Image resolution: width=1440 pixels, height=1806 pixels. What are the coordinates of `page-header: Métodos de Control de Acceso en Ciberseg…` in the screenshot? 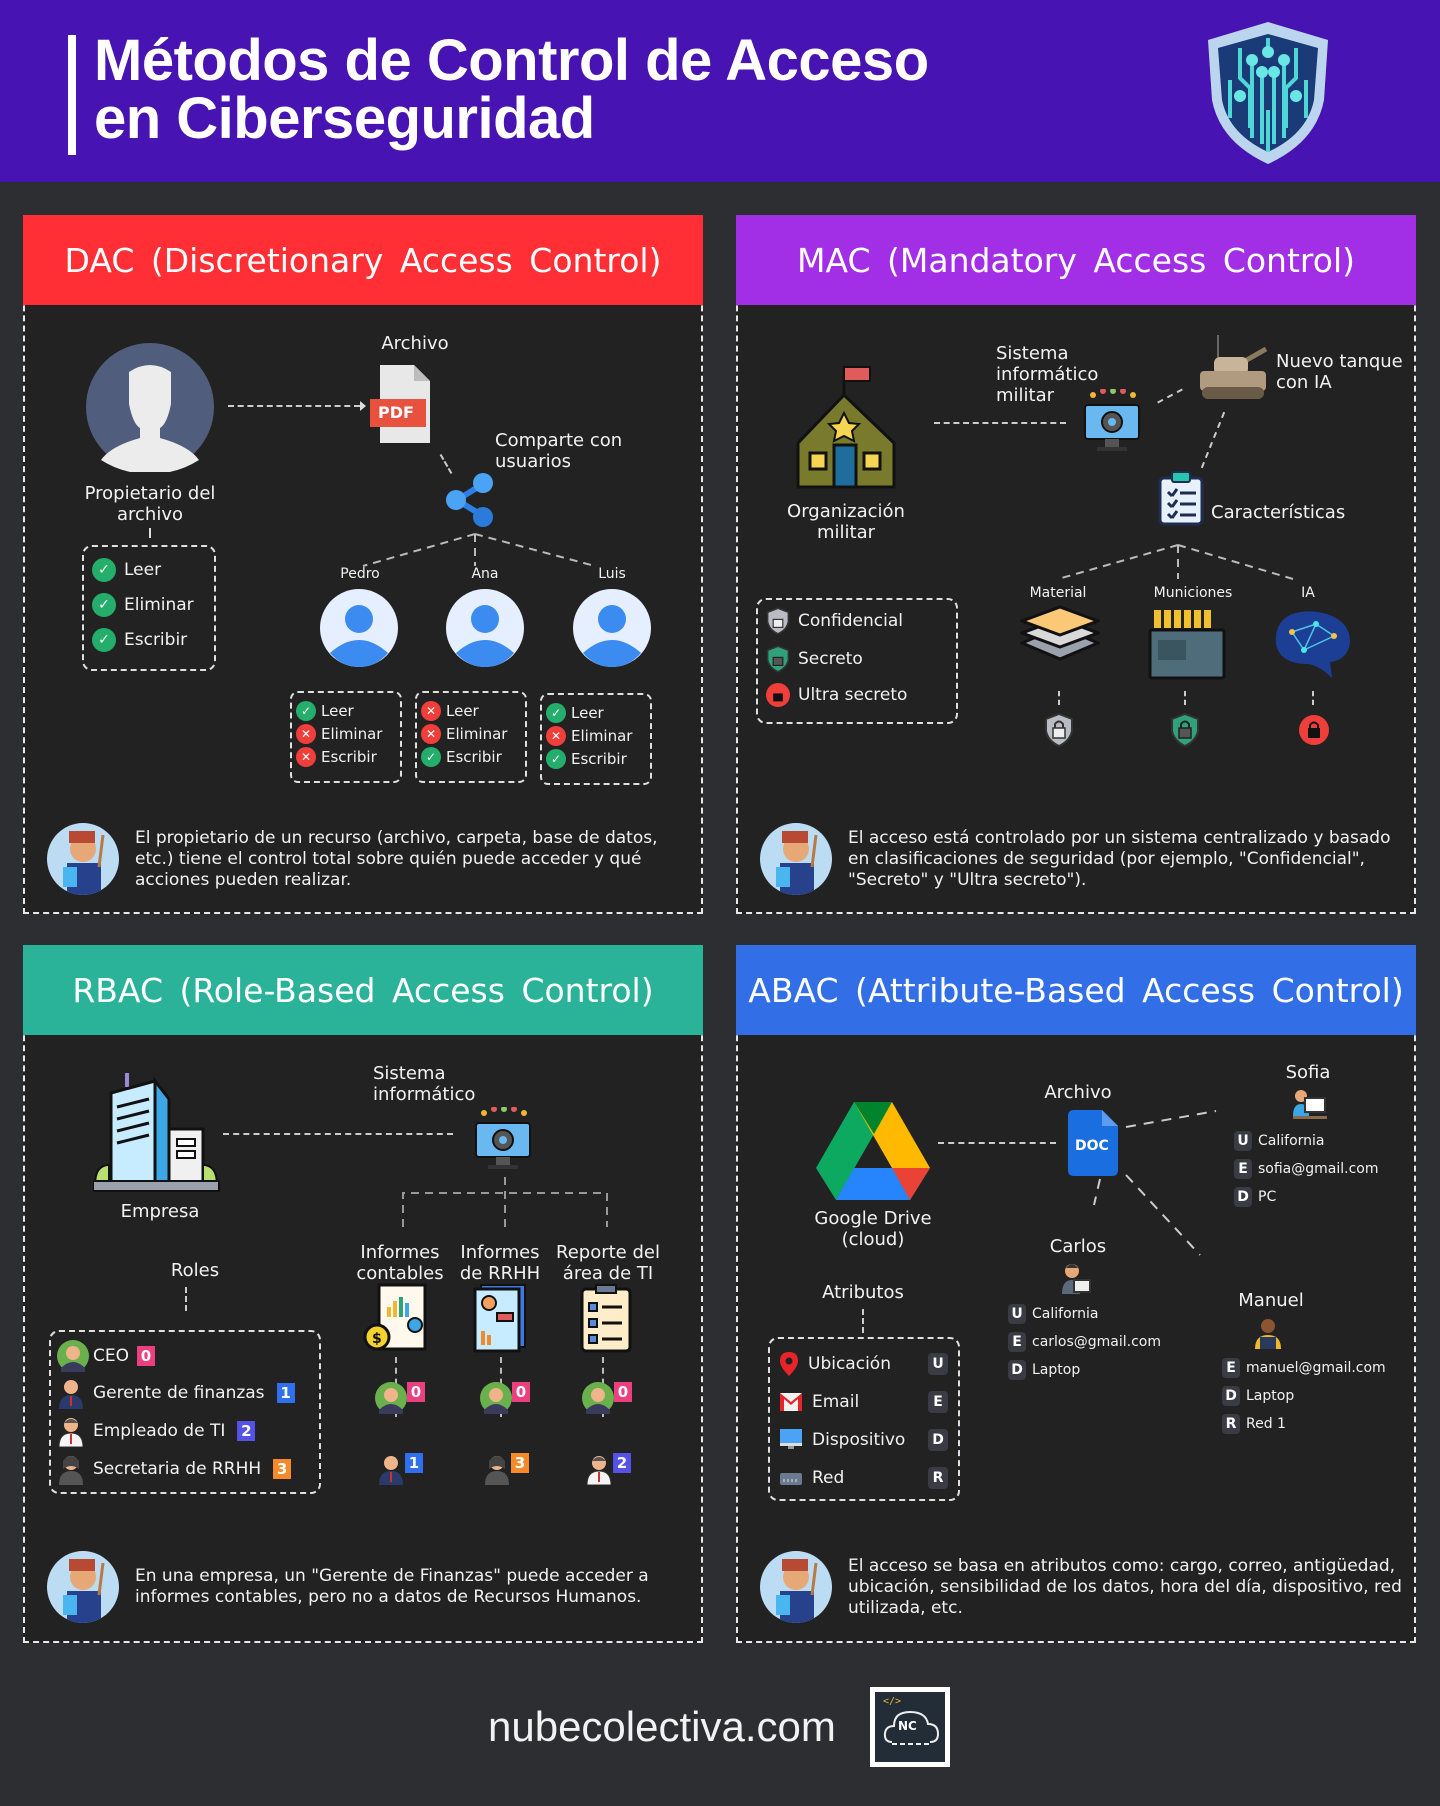 It's located at (720, 91).